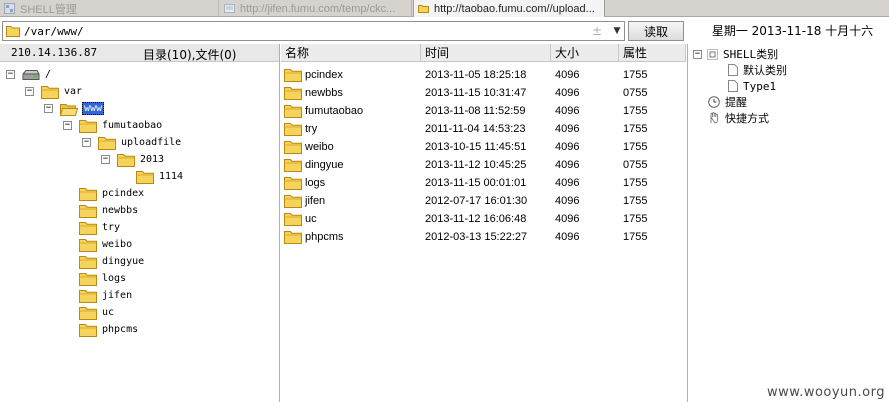  Describe the element at coordinates (123, 193) in the screenshot. I see `tree-node-label: pcindex` at that location.